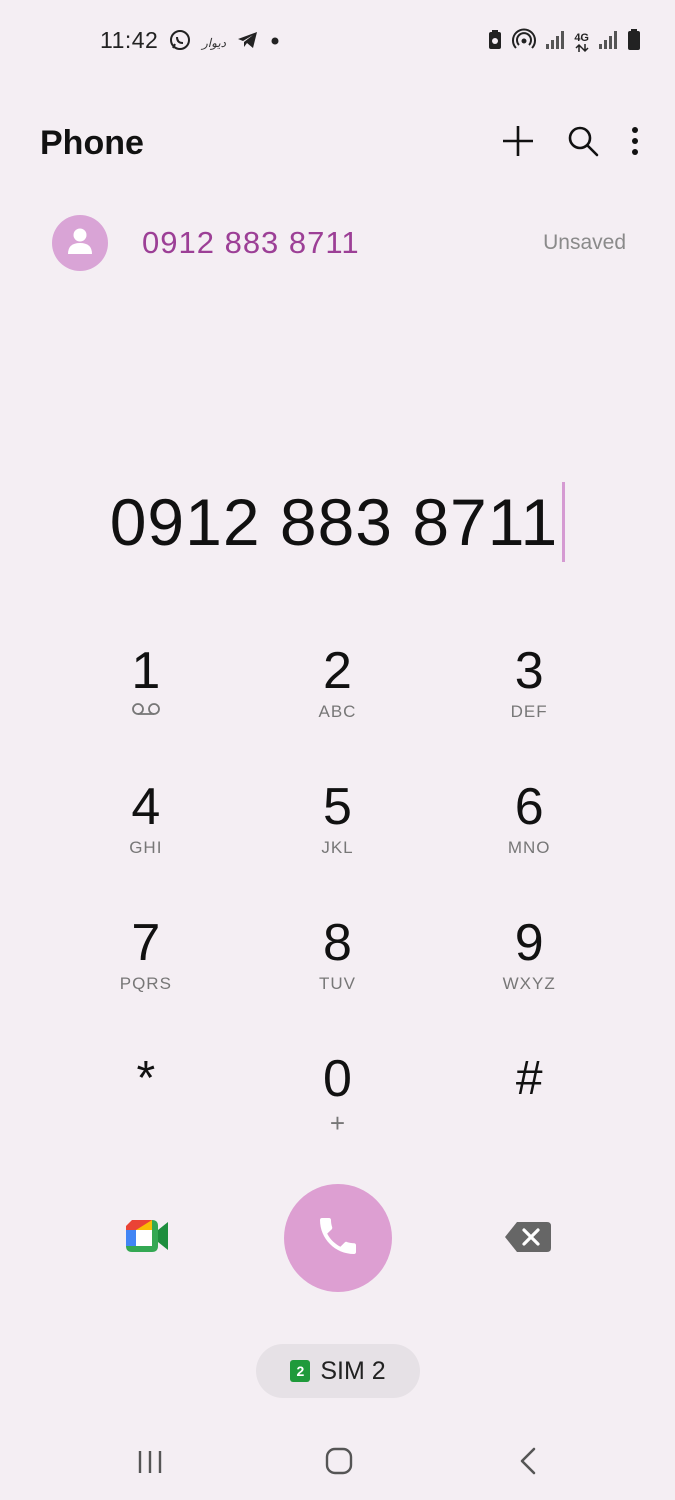 The image size is (675, 1500). What do you see at coordinates (248, 42) in the screenshot?
I see `telegram-icon` at bounding box center [248, 42].